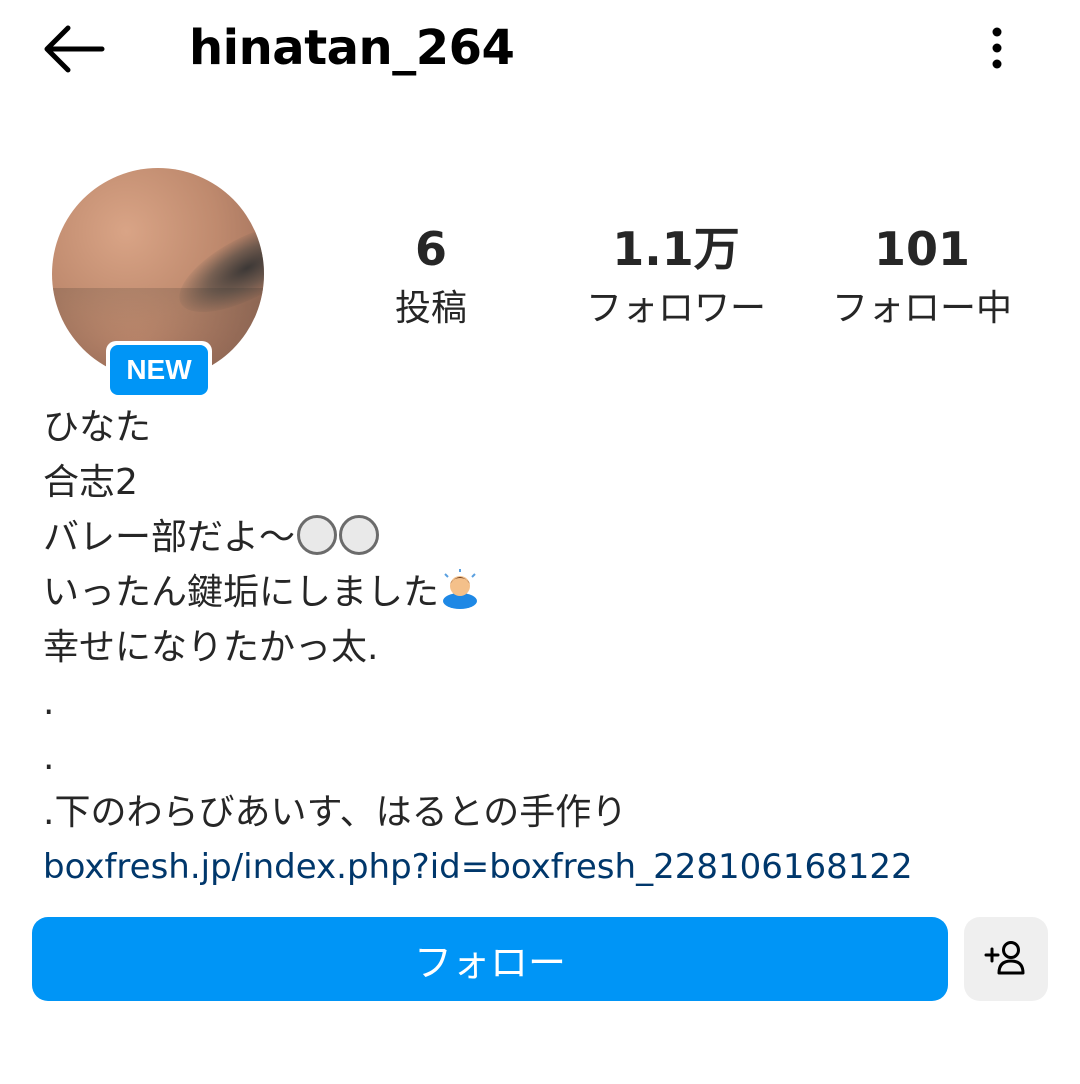 Image resolution: width=1080 pixels, height=1084 pixels. Describe the element at coordinates (90, 482) in the screenshot. I see `bio-line-1: 合志2` at that location.